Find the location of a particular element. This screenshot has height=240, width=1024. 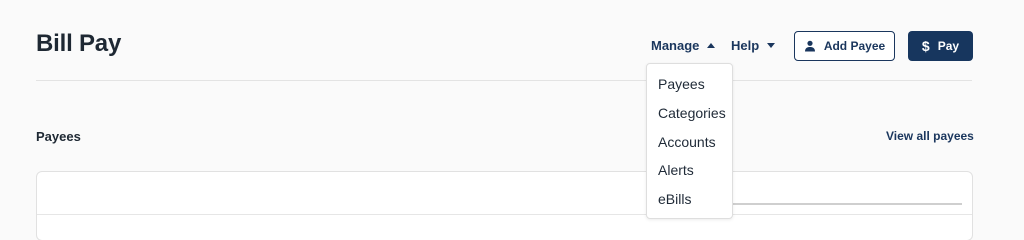

manage-menu-toggle: Manage is located at coordinates (683, 45).